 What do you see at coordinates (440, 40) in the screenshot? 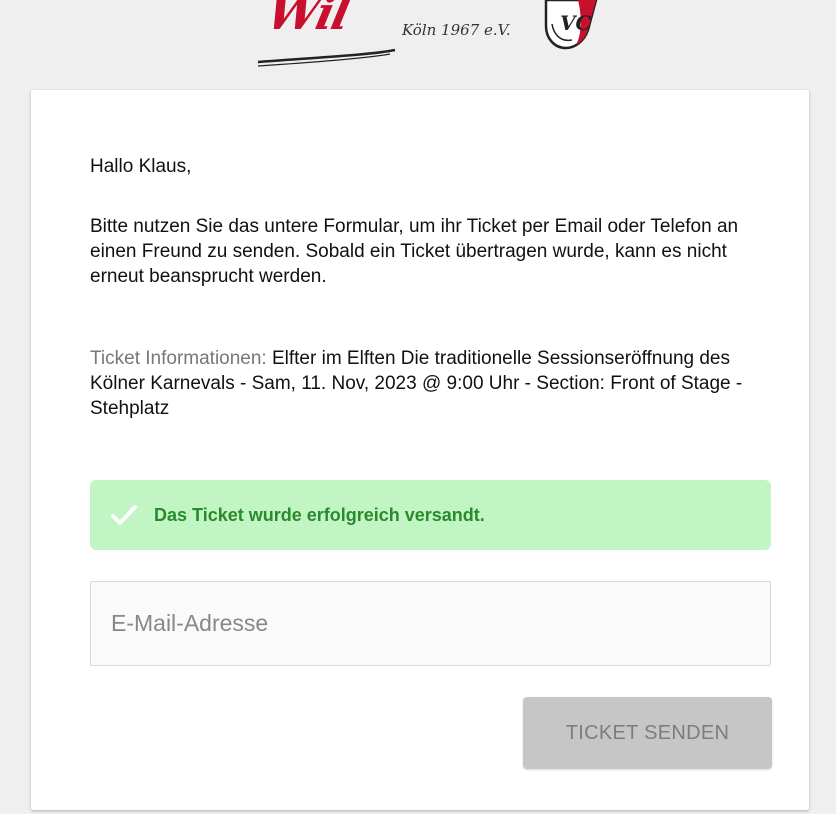
I see `club-logo: Wil Köln 1967 e.V. VC` at bounding box center [440, 40].